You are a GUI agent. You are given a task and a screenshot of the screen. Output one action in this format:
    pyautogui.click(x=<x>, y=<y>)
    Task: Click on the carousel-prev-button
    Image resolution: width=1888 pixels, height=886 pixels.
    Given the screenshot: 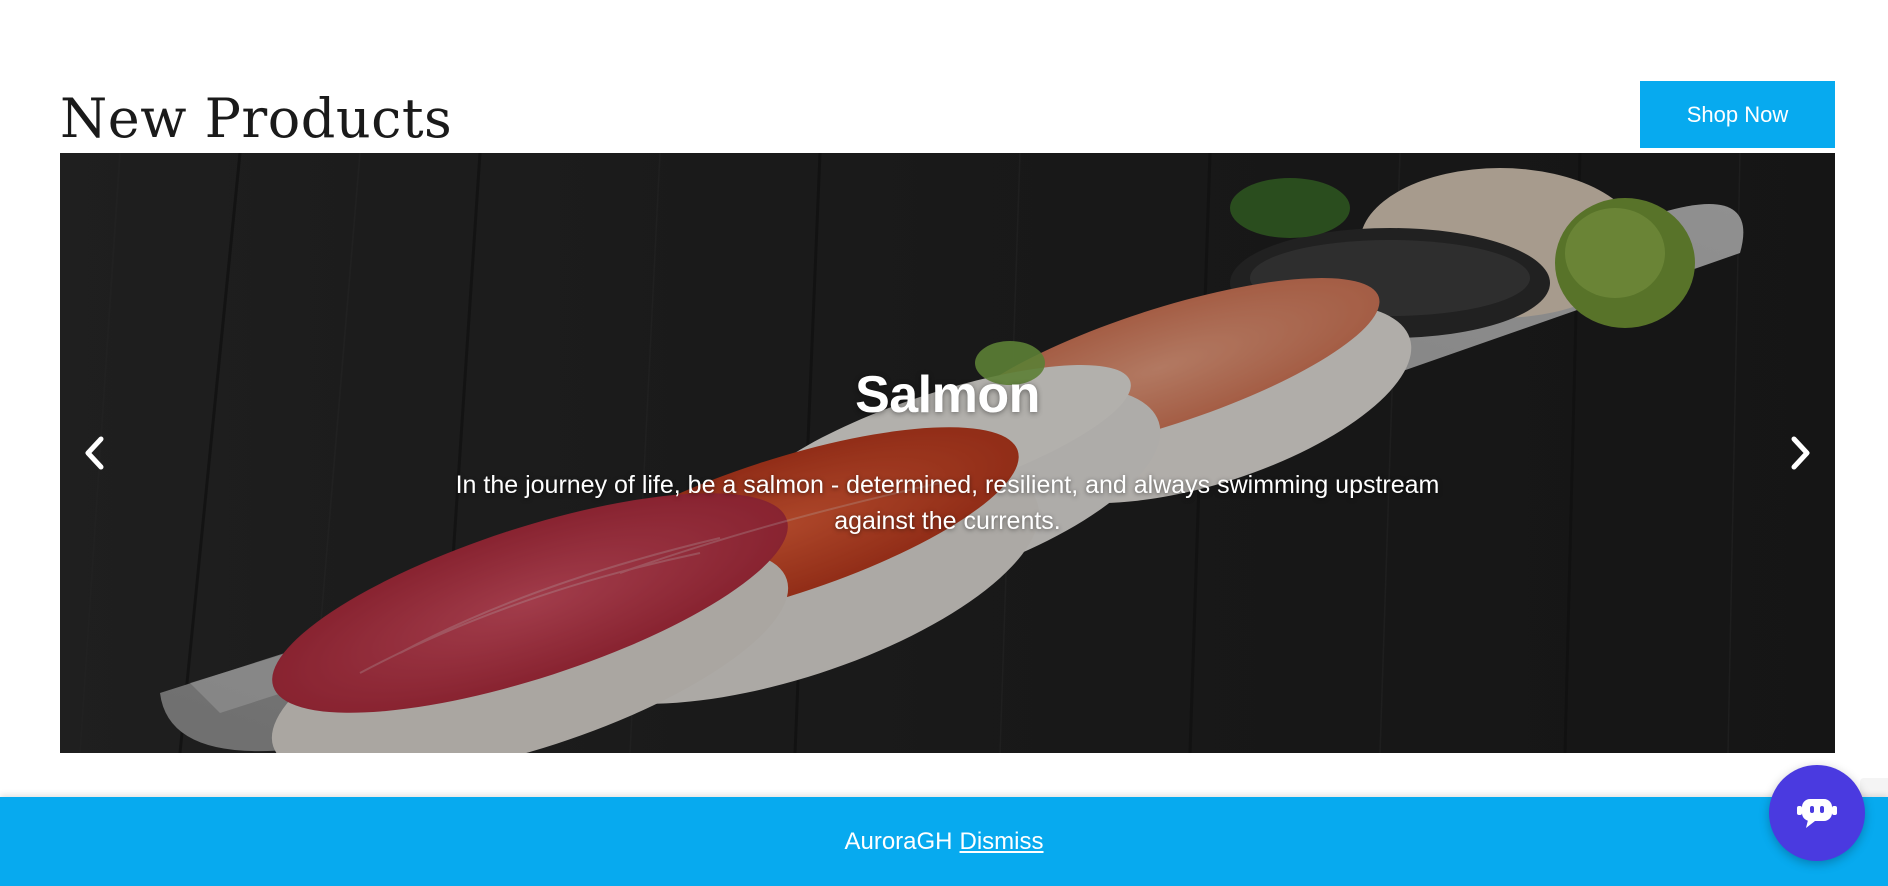 What is the action you would take?
    pyautogui.click(x=94, y=453)
    